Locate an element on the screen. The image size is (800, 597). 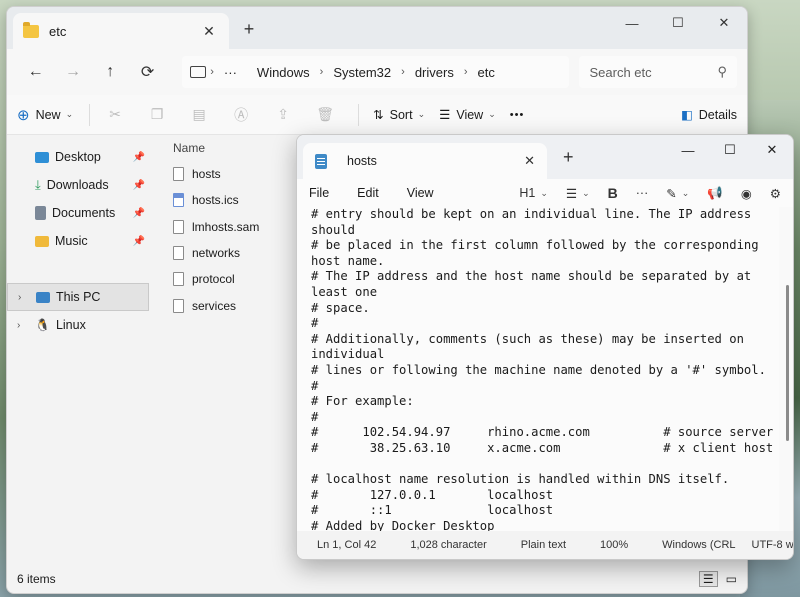
rename-icon: Ⓐ is located at coordinates (241, 115).